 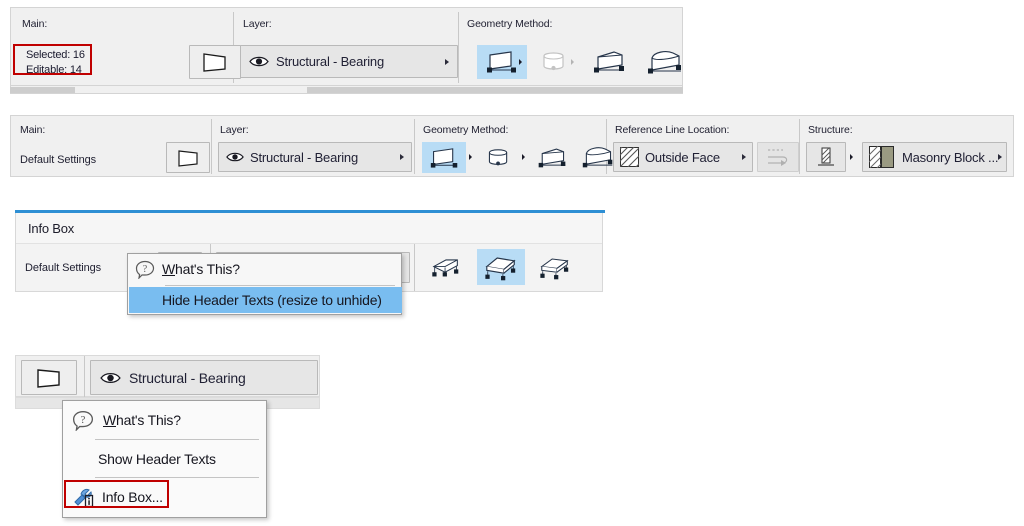 I want to click on layer-combo-p2: Structural - Bearing, so click(x=315, y=157).